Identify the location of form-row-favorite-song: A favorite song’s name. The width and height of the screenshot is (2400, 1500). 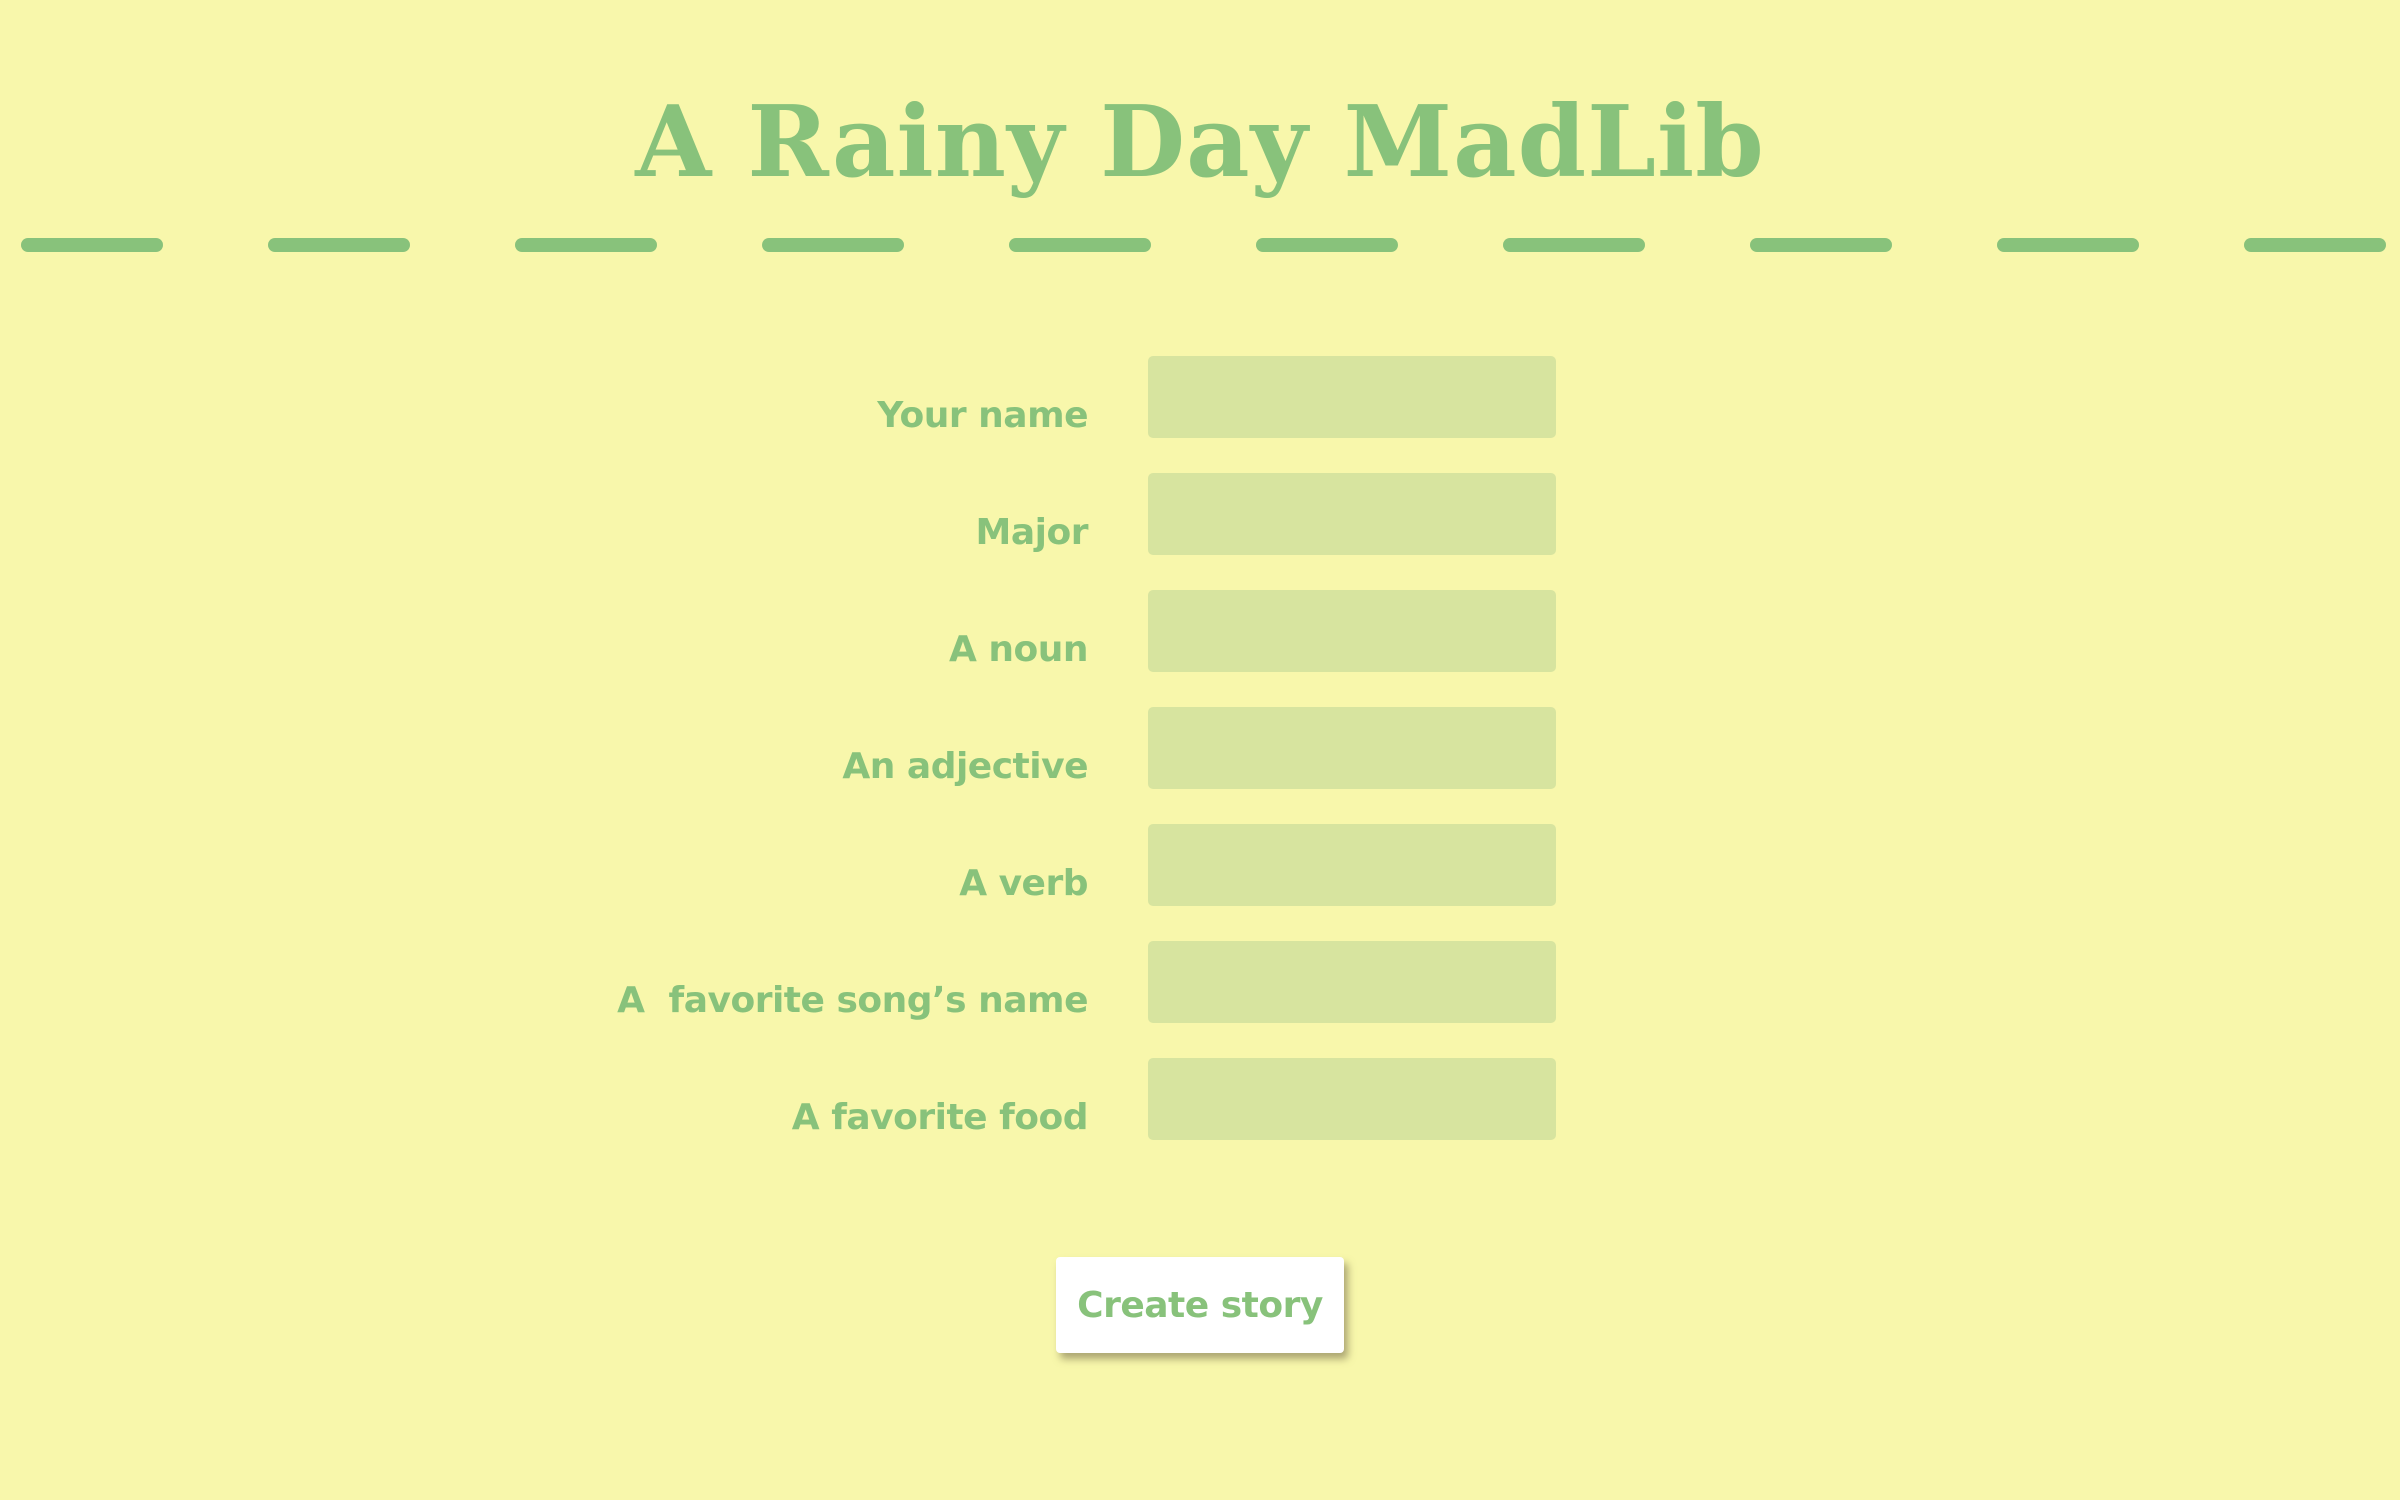
(1200, 982).